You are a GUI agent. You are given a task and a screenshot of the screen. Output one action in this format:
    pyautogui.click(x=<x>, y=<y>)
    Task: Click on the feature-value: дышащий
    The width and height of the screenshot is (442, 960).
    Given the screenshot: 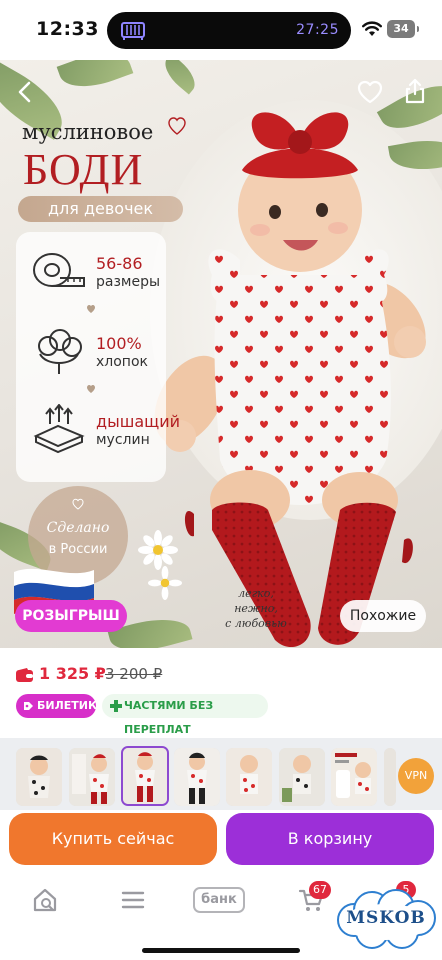 What is the action you would take?
    pyautogui.click(x=138, y=421)
    